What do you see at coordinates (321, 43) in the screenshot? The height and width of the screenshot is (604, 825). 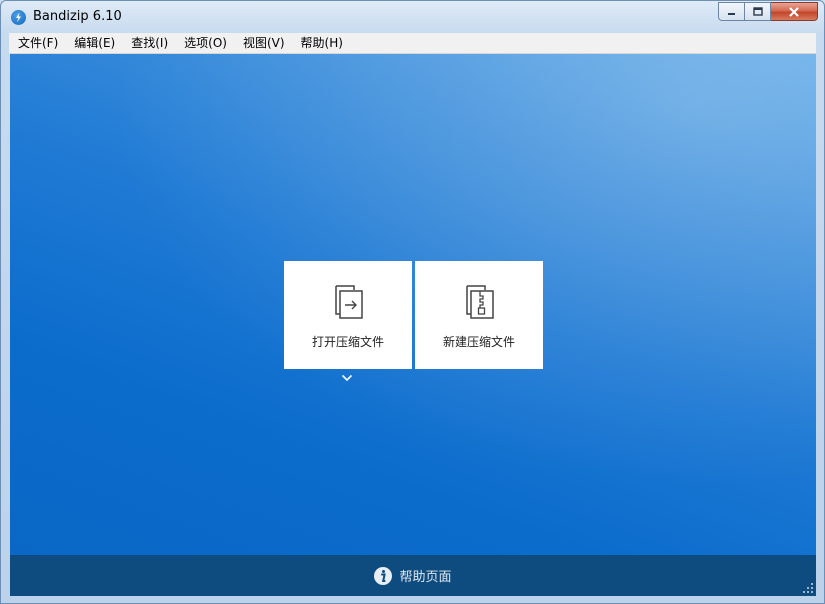 I see `menu-help: 帮助(H)` at bounding box center [321, 43].